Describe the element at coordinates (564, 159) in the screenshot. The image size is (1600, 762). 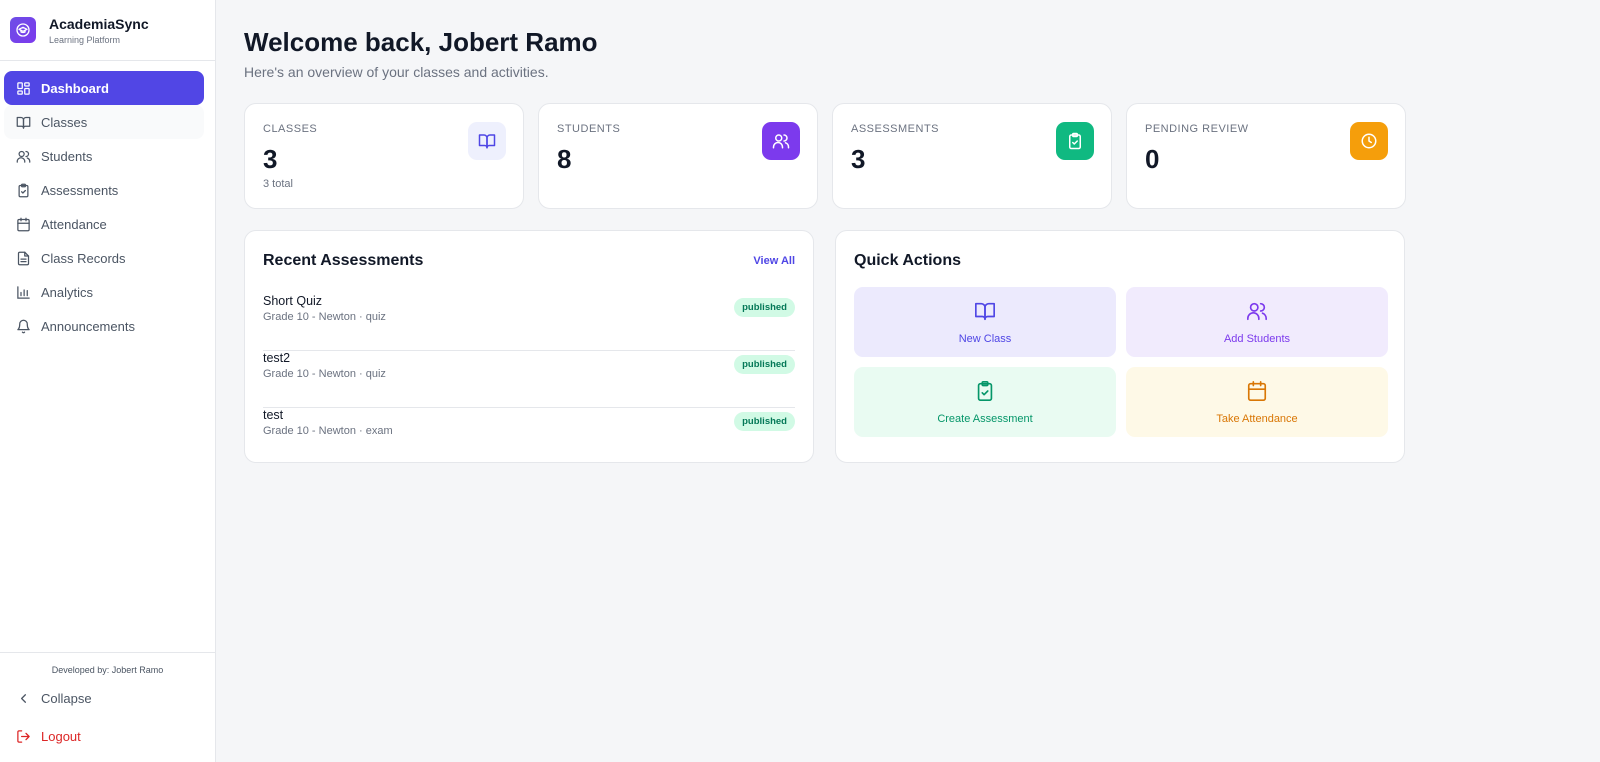
I see `stat-value: 8` at that location.